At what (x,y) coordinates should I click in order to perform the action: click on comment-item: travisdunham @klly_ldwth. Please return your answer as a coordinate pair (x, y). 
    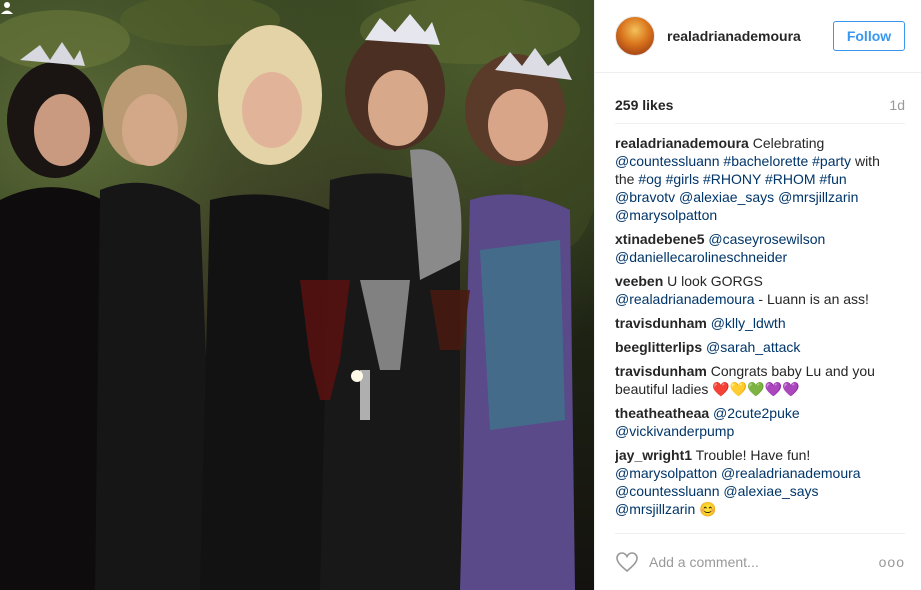
    Looking at the image, I should click on (760, 323).